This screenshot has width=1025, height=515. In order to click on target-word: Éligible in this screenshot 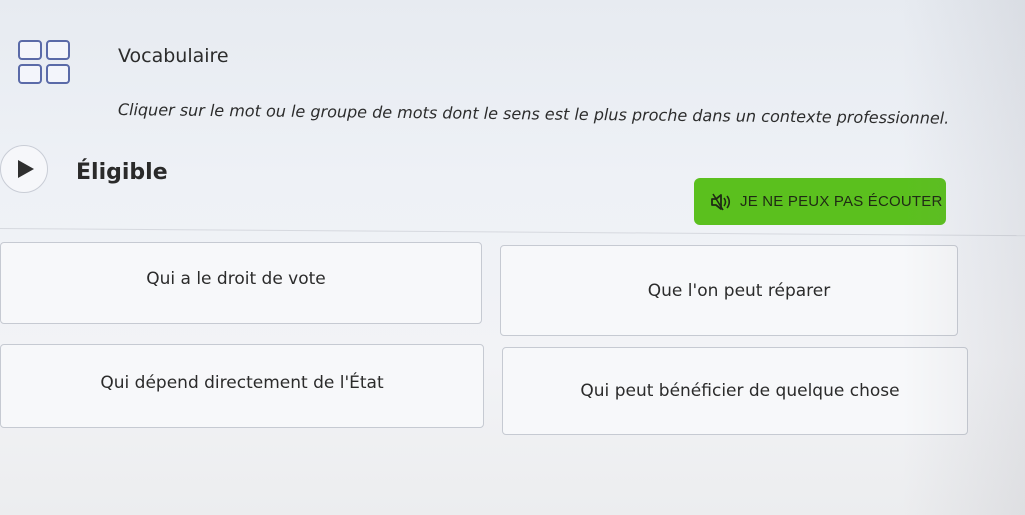, I will do `click(122, 172)`.